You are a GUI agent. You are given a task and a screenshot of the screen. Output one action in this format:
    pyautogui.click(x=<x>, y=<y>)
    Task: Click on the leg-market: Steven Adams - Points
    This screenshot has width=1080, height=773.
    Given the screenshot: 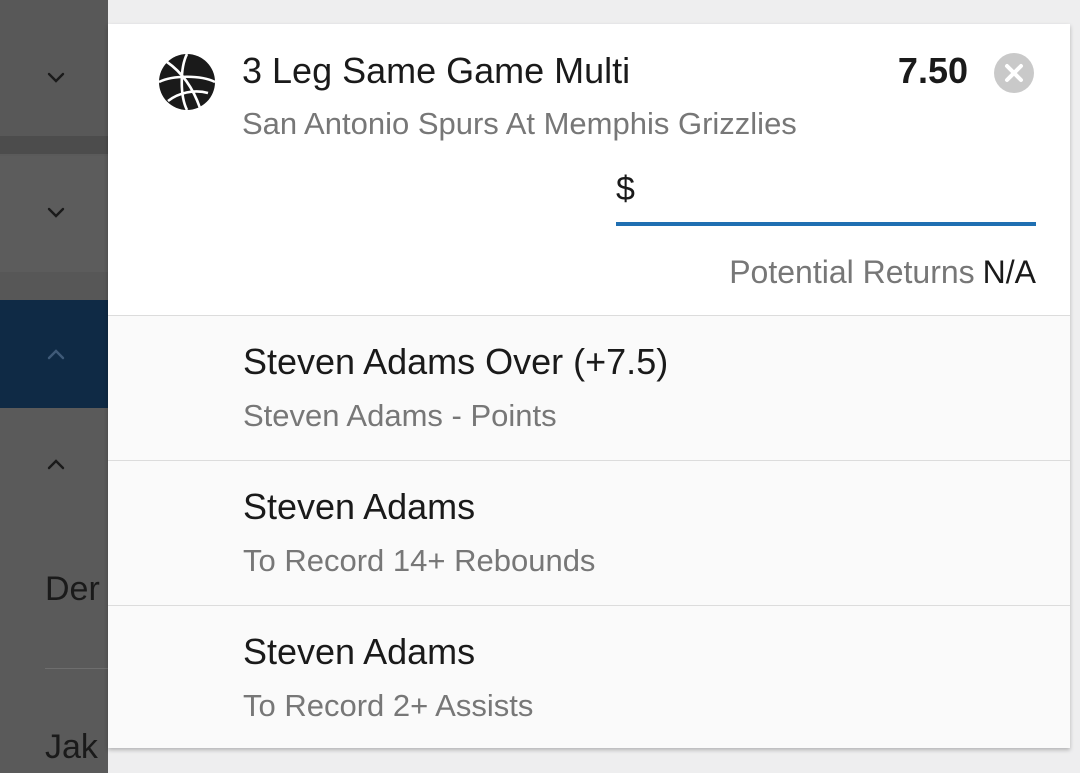 What is the action you would take?
    pyautogui.click(x=400, y=415)
    